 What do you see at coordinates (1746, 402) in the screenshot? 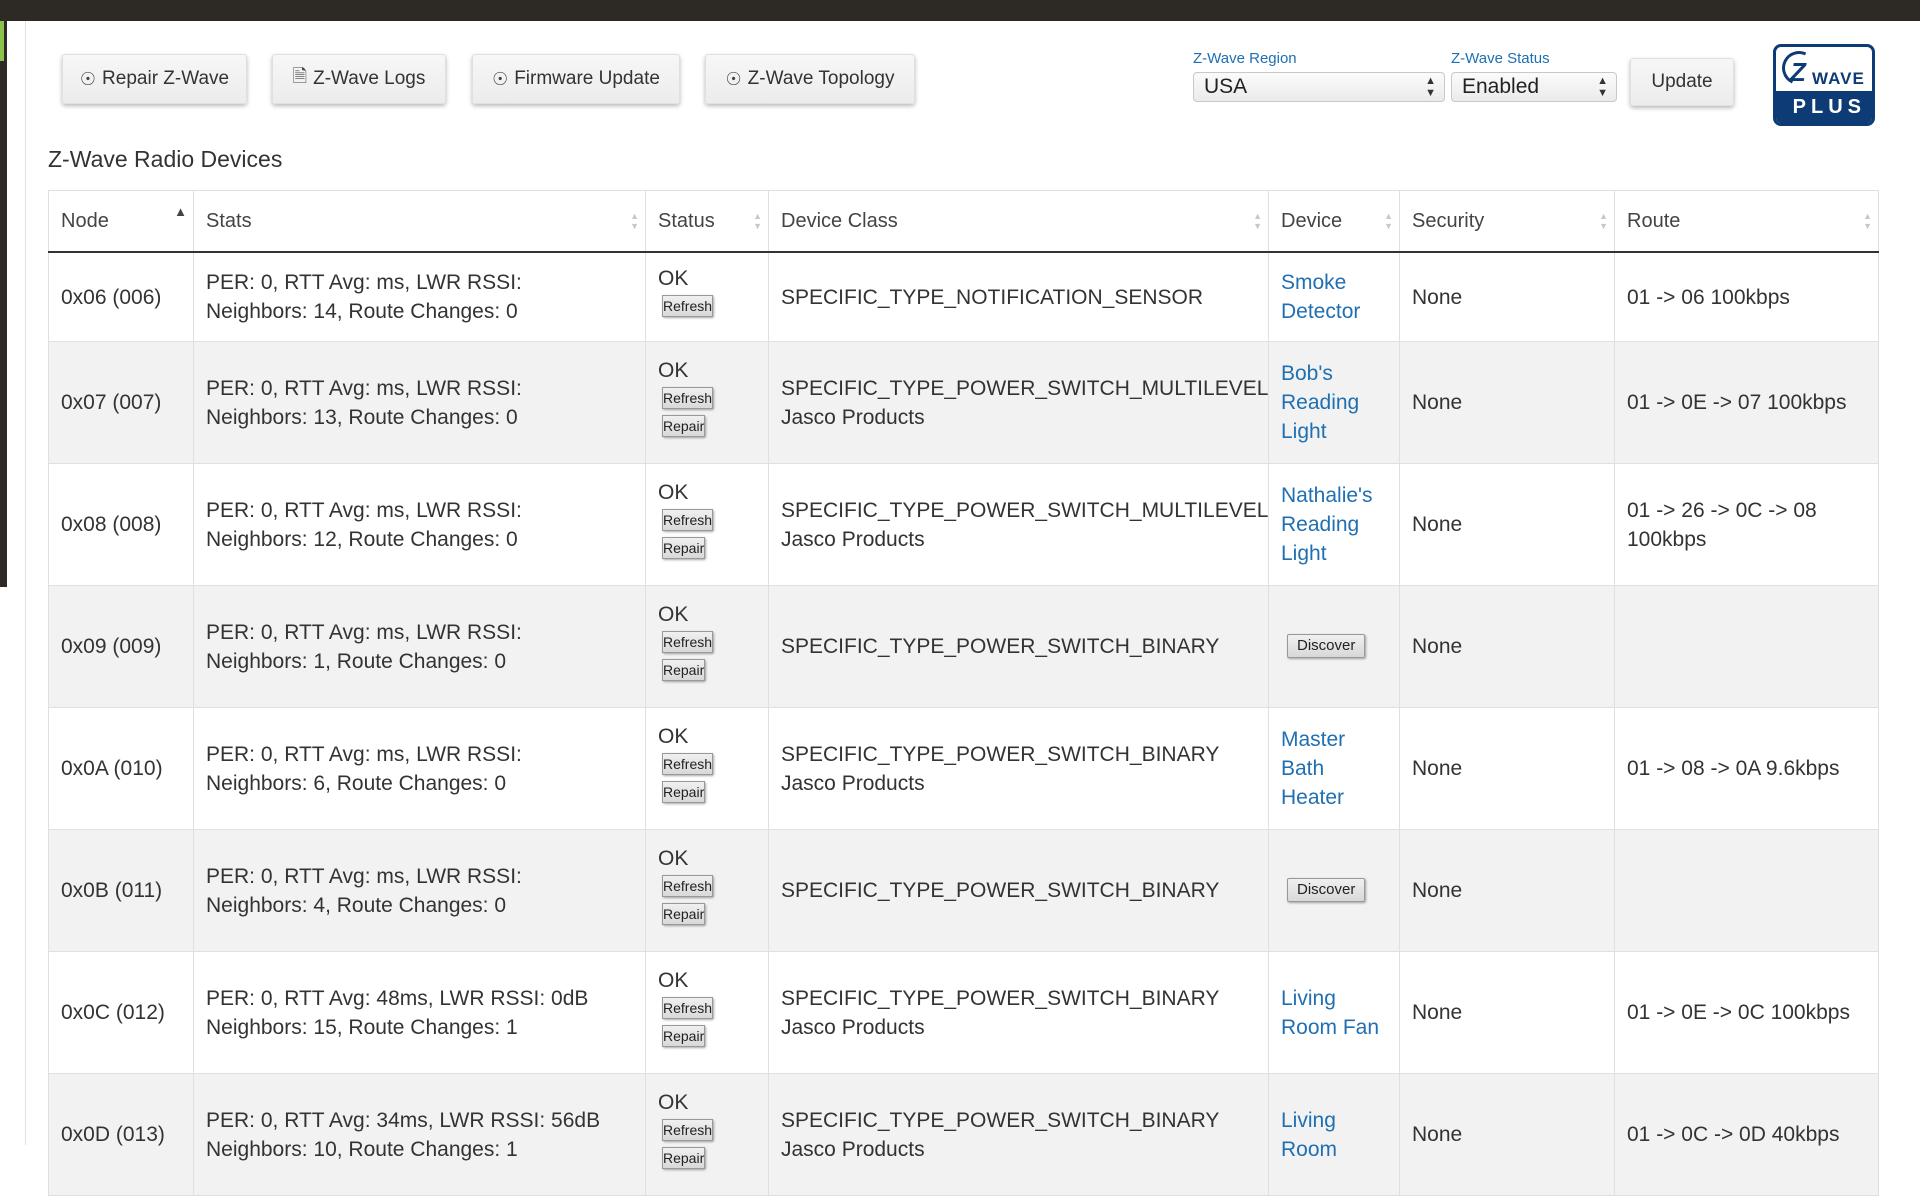
I see `route-cell: 01 -> 0E -> 07 100kbps` at bounding box center [1746, 402].